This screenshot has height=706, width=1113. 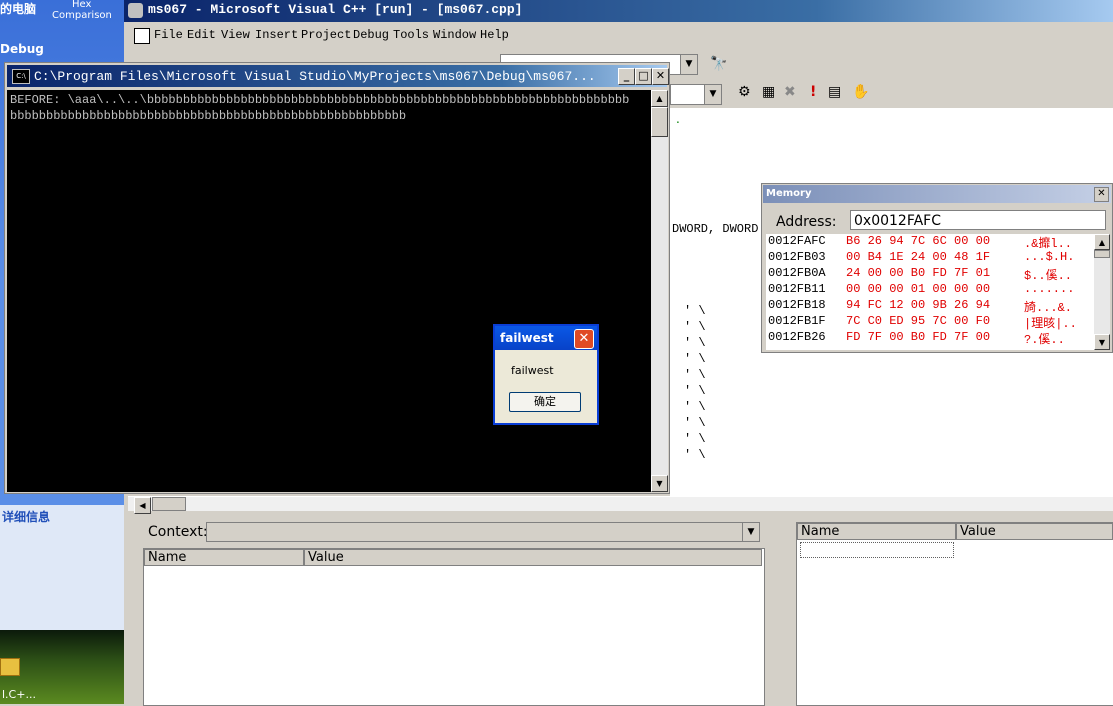 What do you see at coordinates (643, 76) in the screenshot?
I see `maximize-button: □` at bounding box center [643, 76].